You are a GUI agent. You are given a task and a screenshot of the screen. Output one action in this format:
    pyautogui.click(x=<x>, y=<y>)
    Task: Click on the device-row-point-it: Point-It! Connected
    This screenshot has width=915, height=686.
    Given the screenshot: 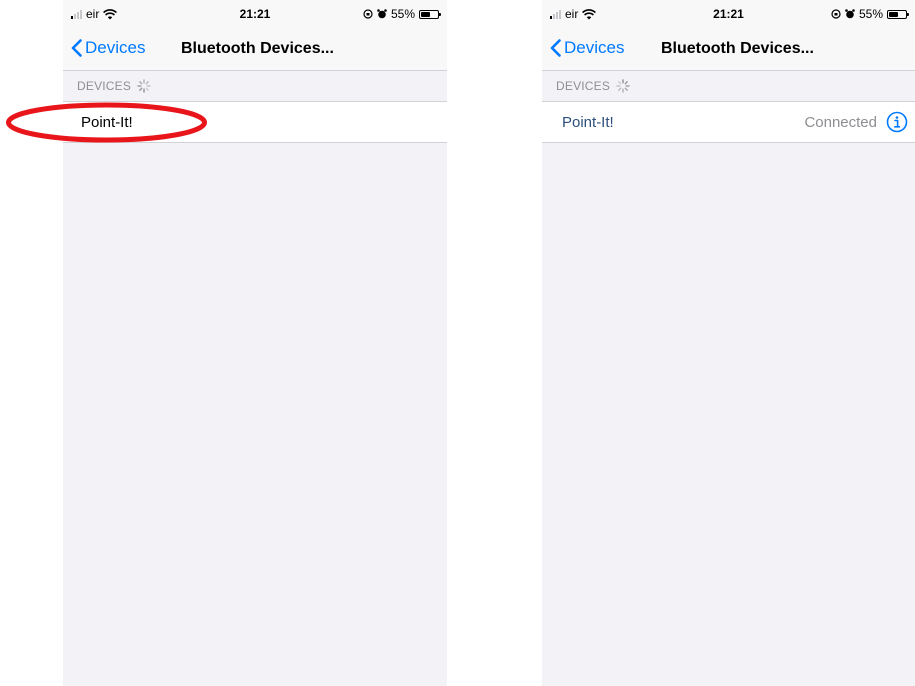 What is the action you would take?
    pyautogui.click(x=728, y=122)
    